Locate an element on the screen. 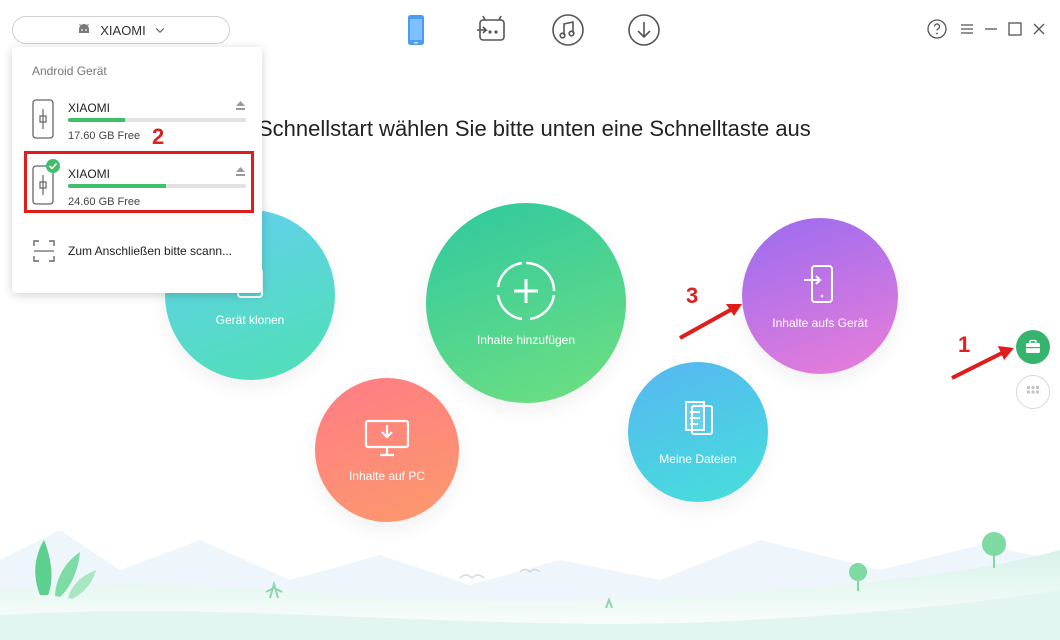  device-selector-label: XIAOMI is located at coordinates (123, 30).